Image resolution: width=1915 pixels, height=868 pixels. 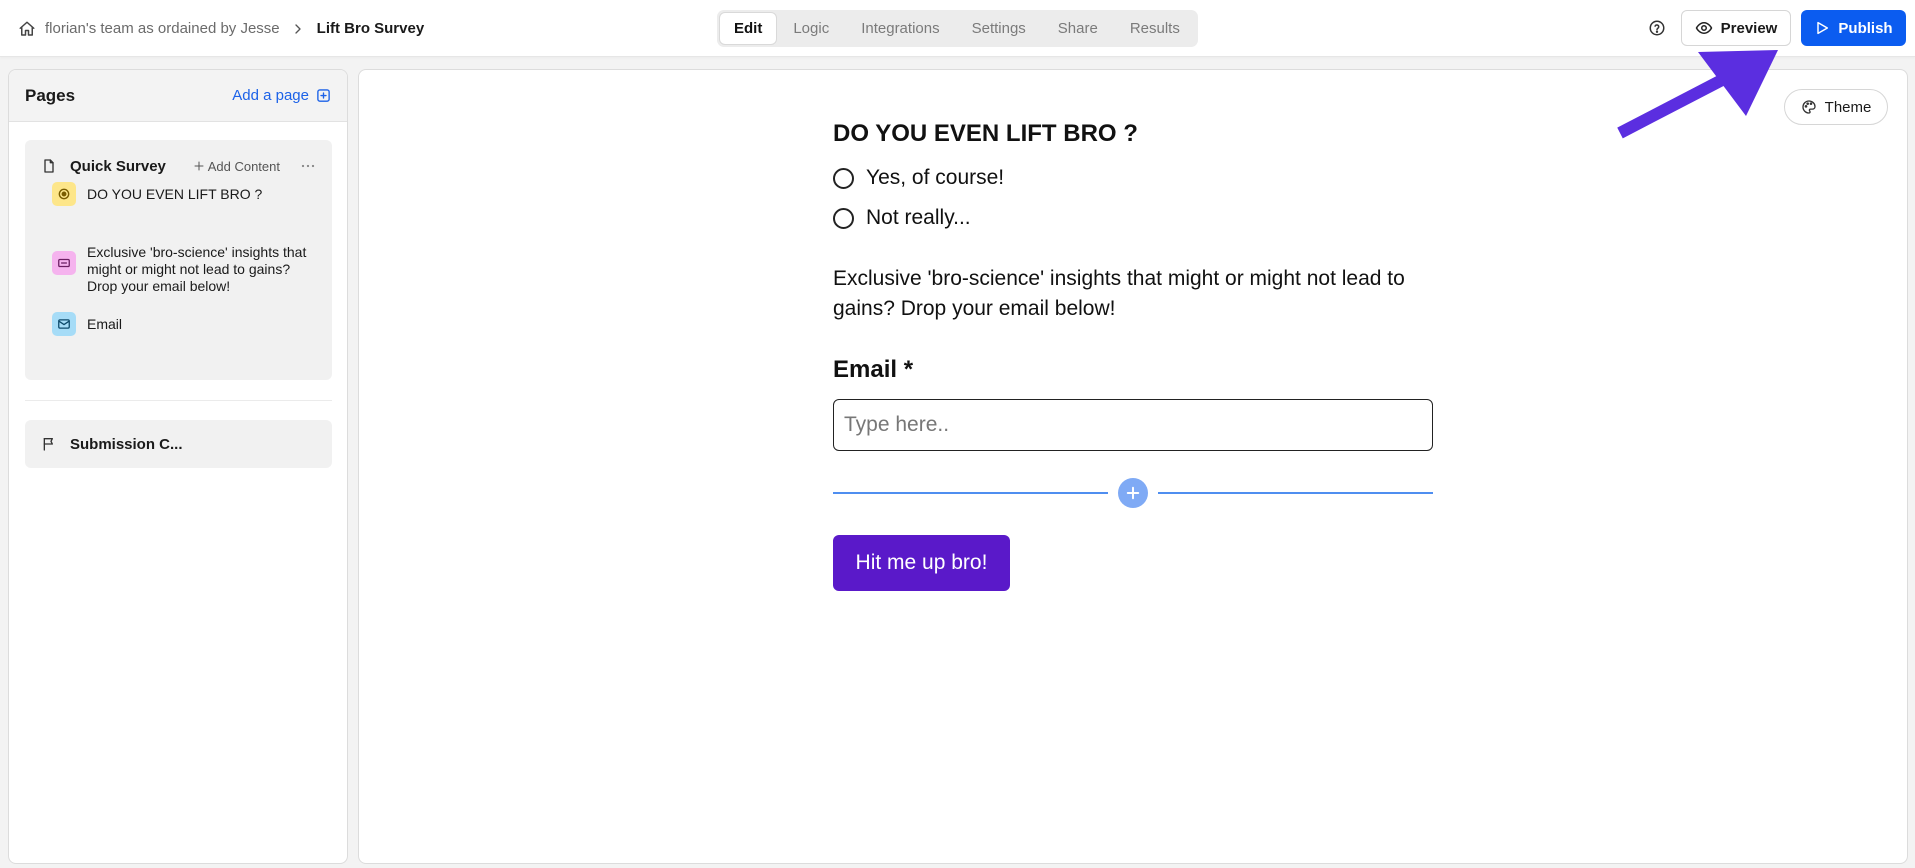 What do you see at coordinates (27, 29) in the screenshot?
I see `home-icon` at bounding box center [27, 29].